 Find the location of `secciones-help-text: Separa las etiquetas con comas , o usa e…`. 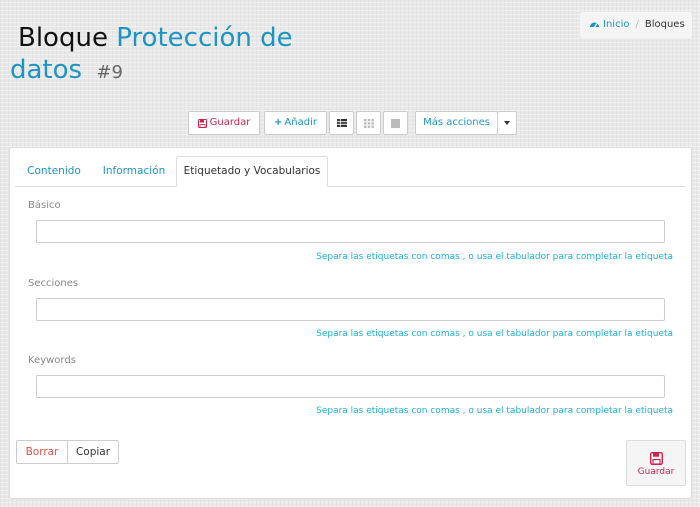

secciones-help-text: Separa las etiquetas con comas , o usa e… is located at coordinates (494, 334).